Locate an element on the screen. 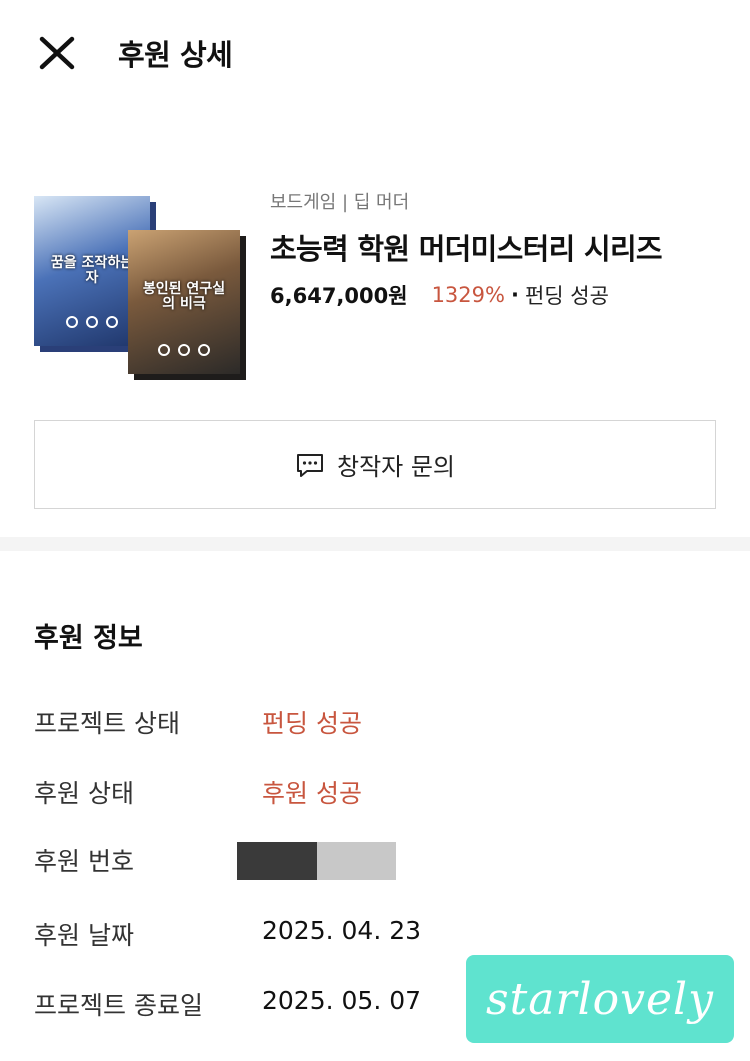 The height and width of the screenshot is (1061, 750). close-button is located at coordinates (57, 53).